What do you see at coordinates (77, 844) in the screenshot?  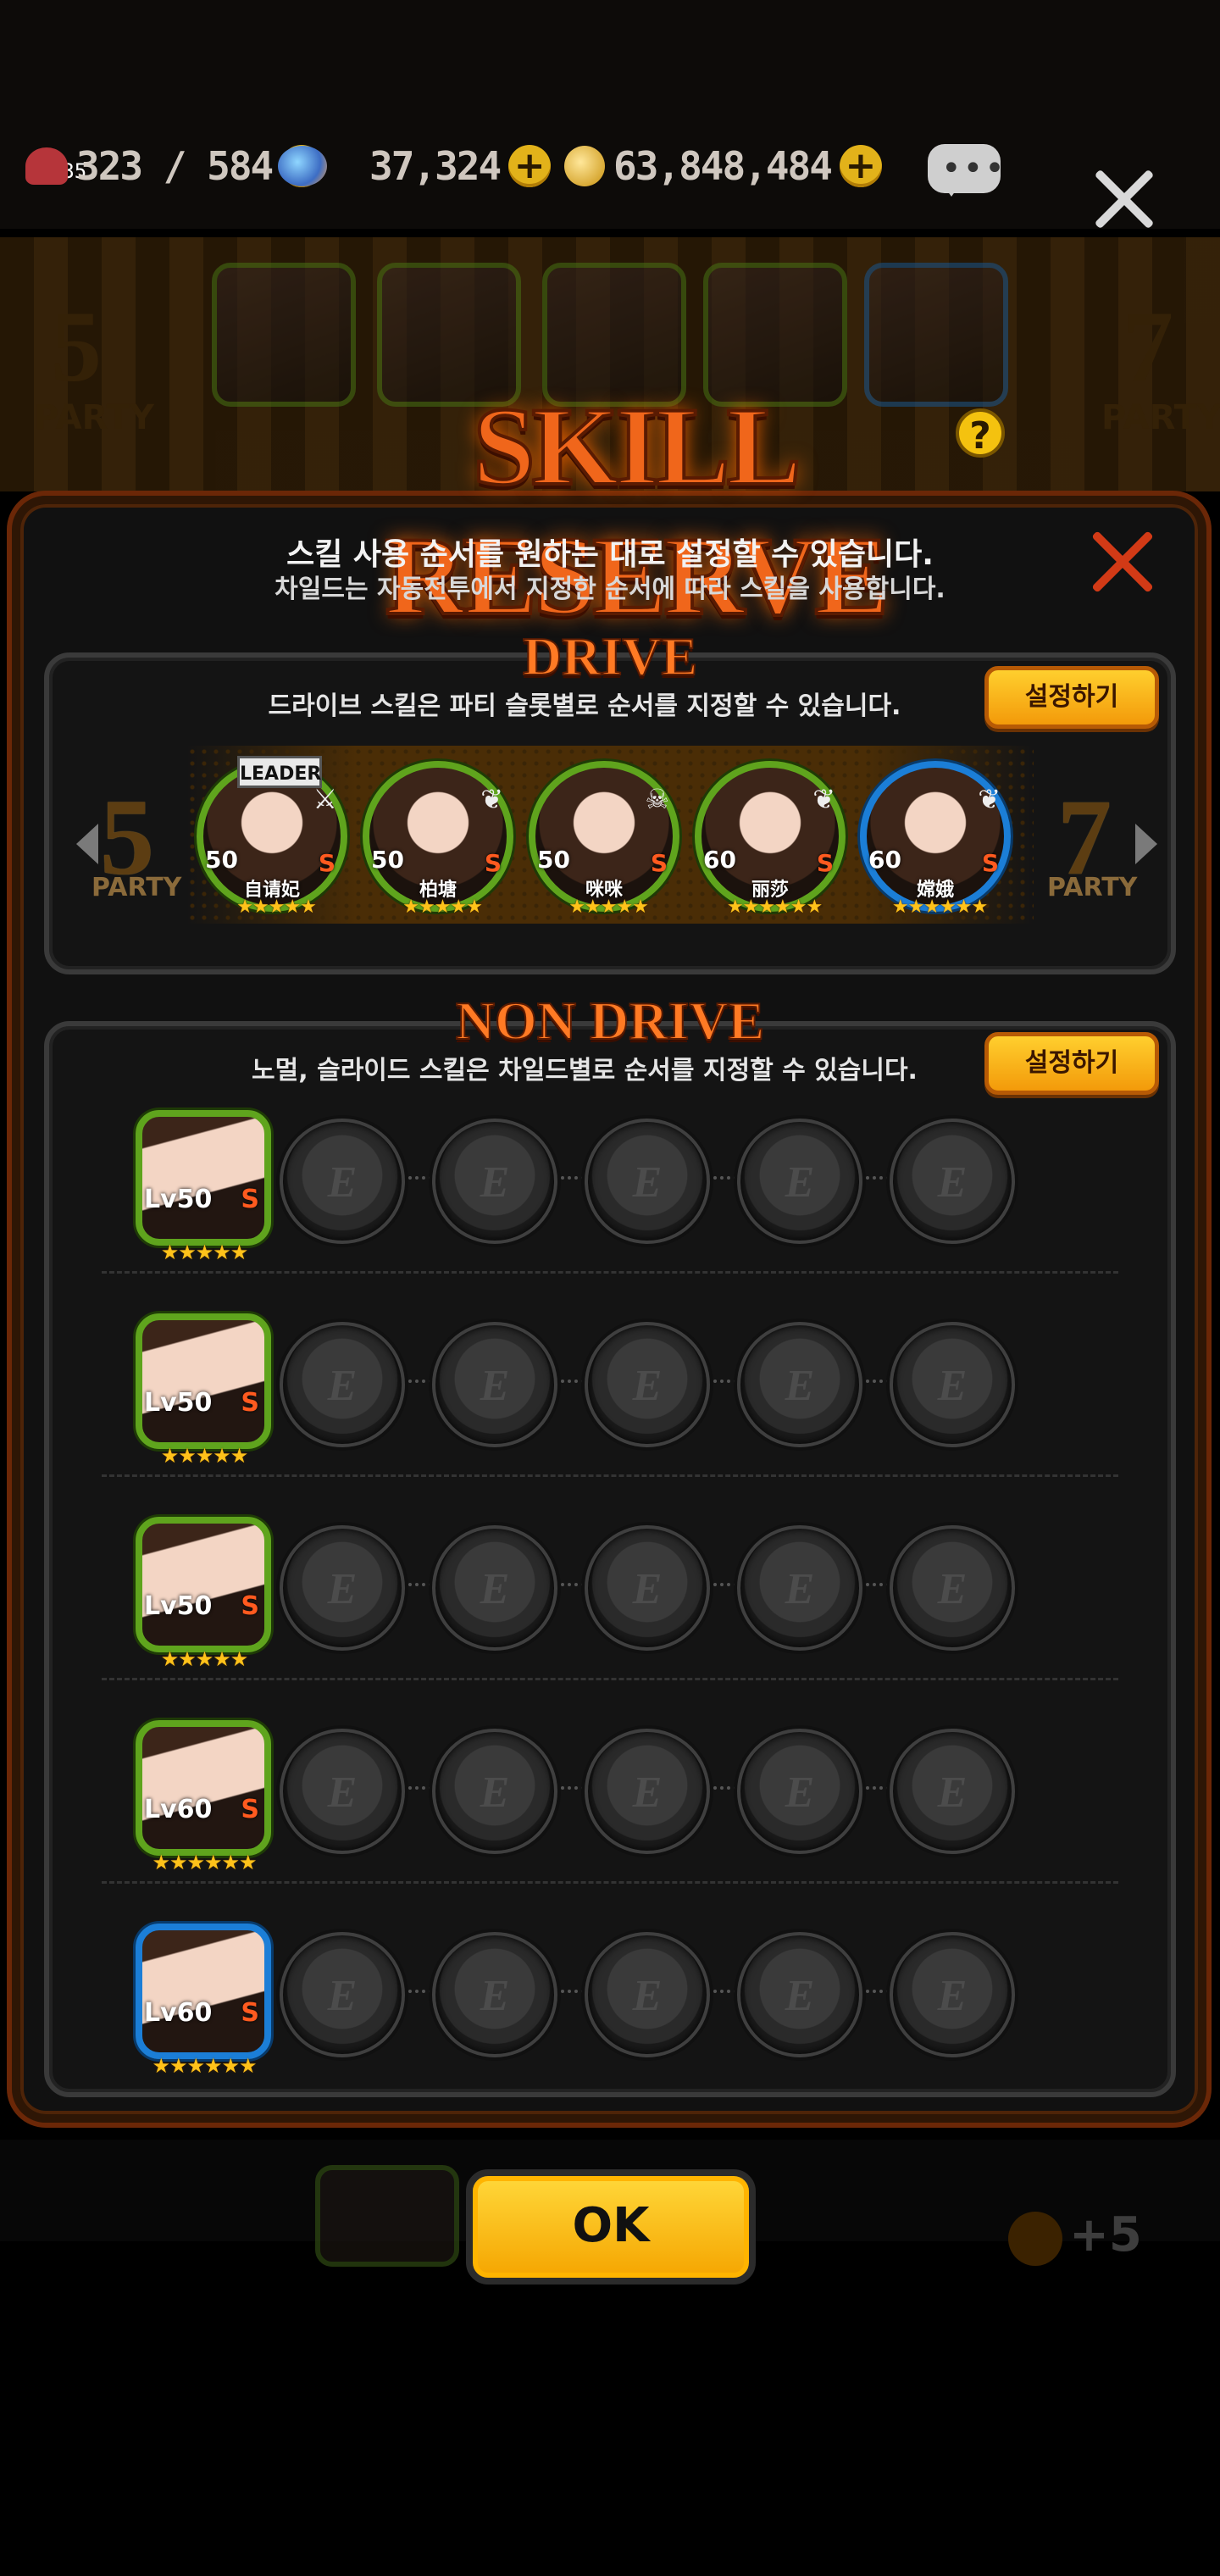 I see `prev-party-arrow-icon` at bounding box center [77, 844].